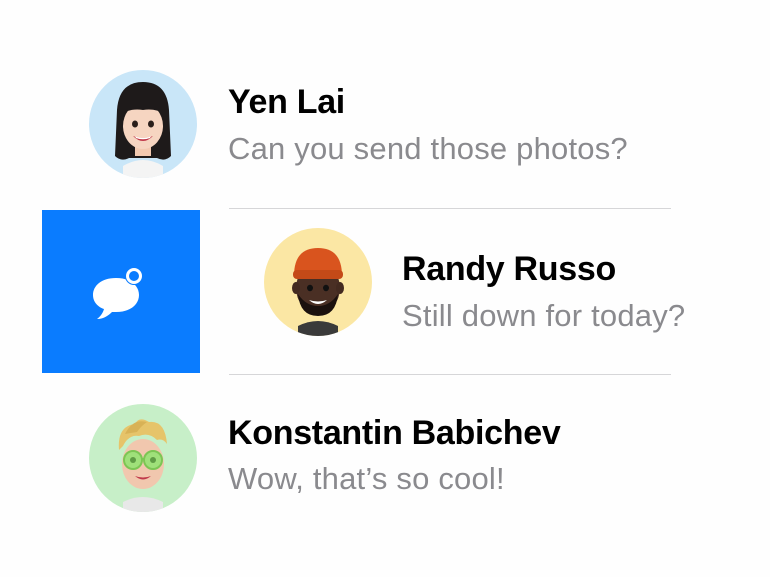  I want to click on memoji-man-beanie-icon, so click(318, 282).